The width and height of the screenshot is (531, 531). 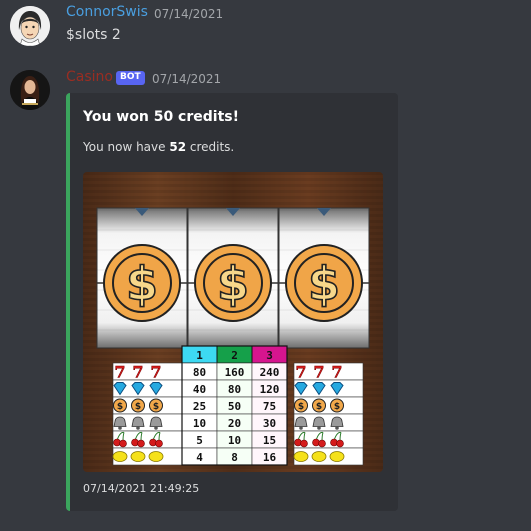 I want to click on payout-value: 16, so click(x=270, y=457).